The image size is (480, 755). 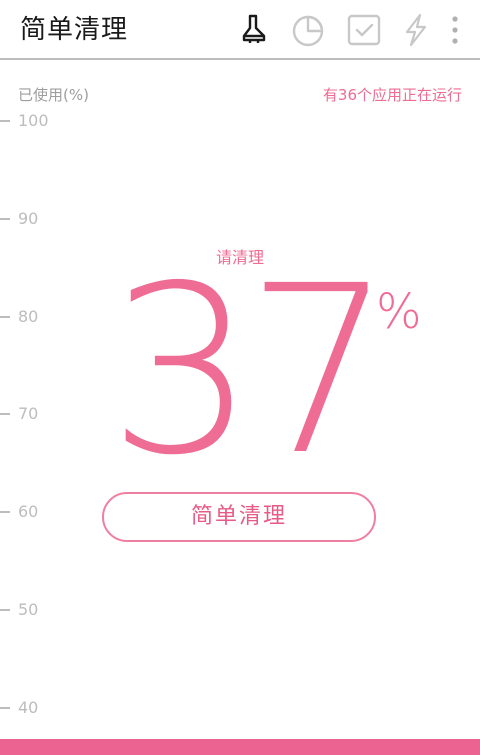 What do you see at coordinates (74, 30) in the screenshot?
I see `app-title: 简单清理` at bounding box center [74, 30].